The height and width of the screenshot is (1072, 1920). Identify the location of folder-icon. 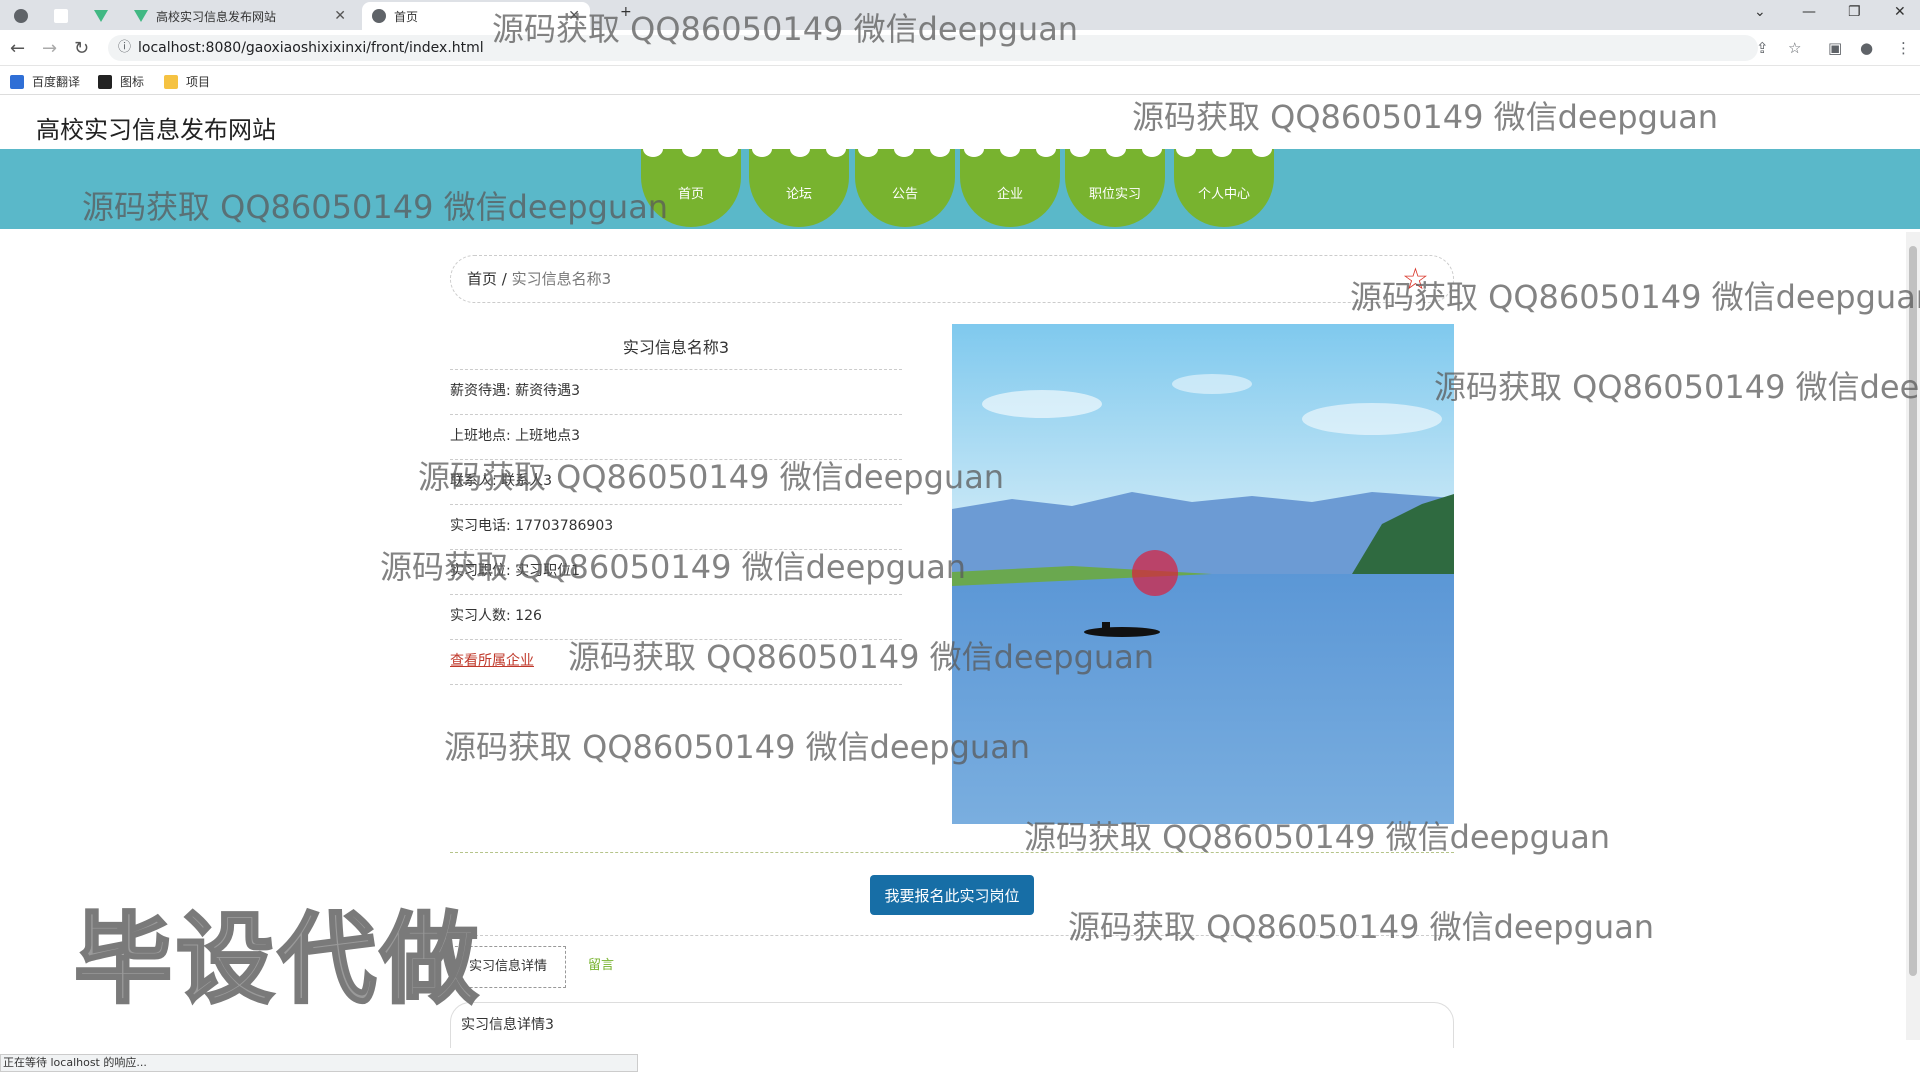
(171, 81).